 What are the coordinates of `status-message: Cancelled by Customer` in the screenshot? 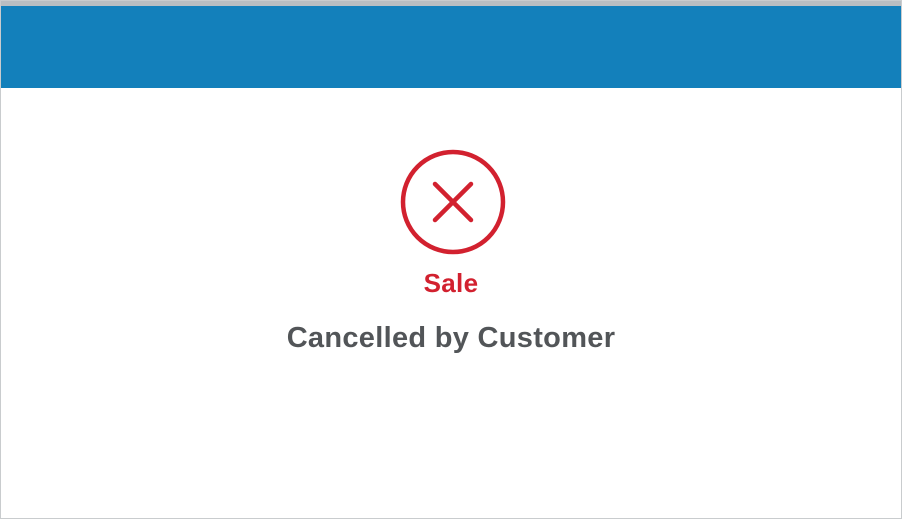 It's located at (451, 338).